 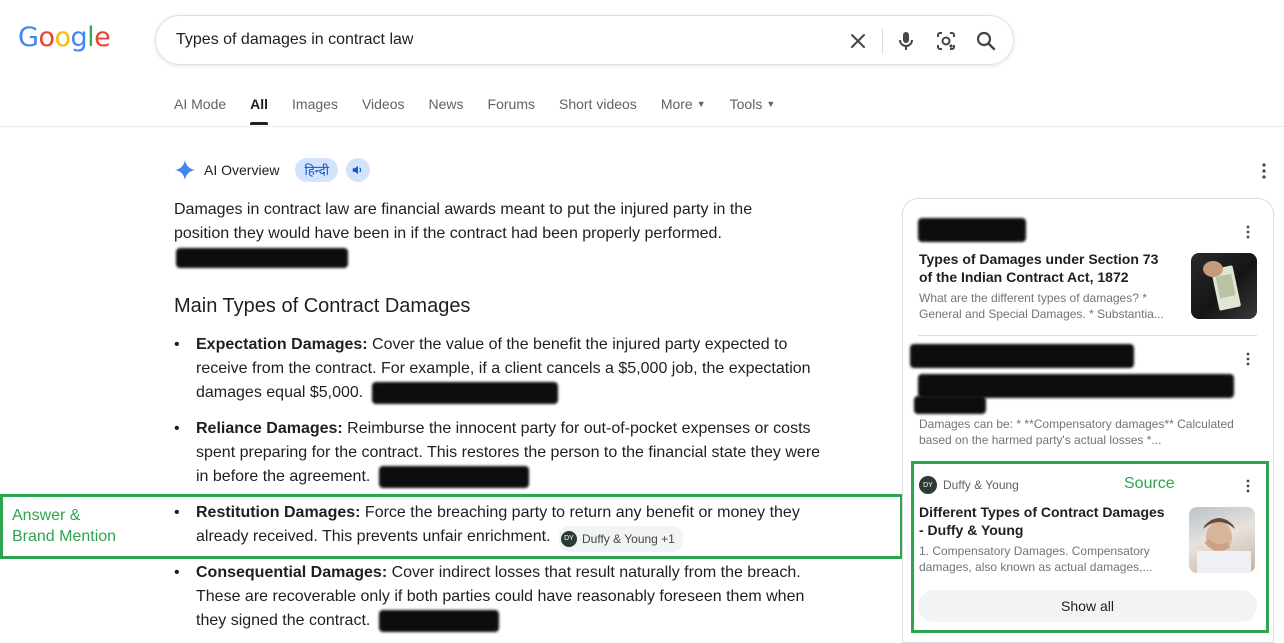 I want to click on tab-videos: Videos, so click(x=383, y=111).